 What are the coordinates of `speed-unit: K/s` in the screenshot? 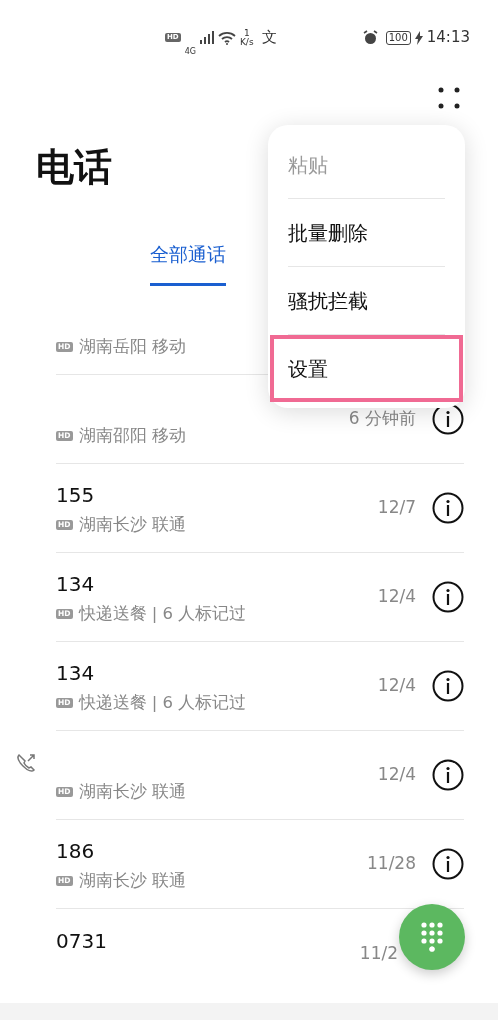 It's located at (246, 42).